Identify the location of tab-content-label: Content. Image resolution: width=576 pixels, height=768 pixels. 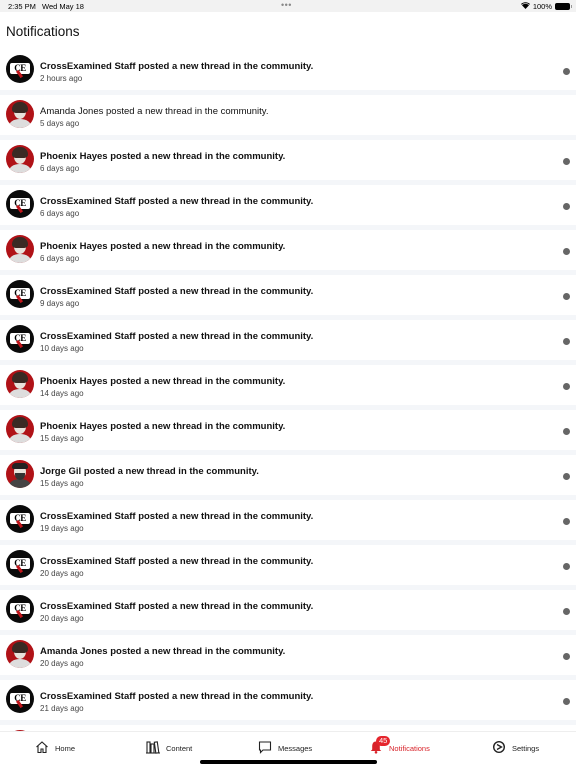
(179, 748).